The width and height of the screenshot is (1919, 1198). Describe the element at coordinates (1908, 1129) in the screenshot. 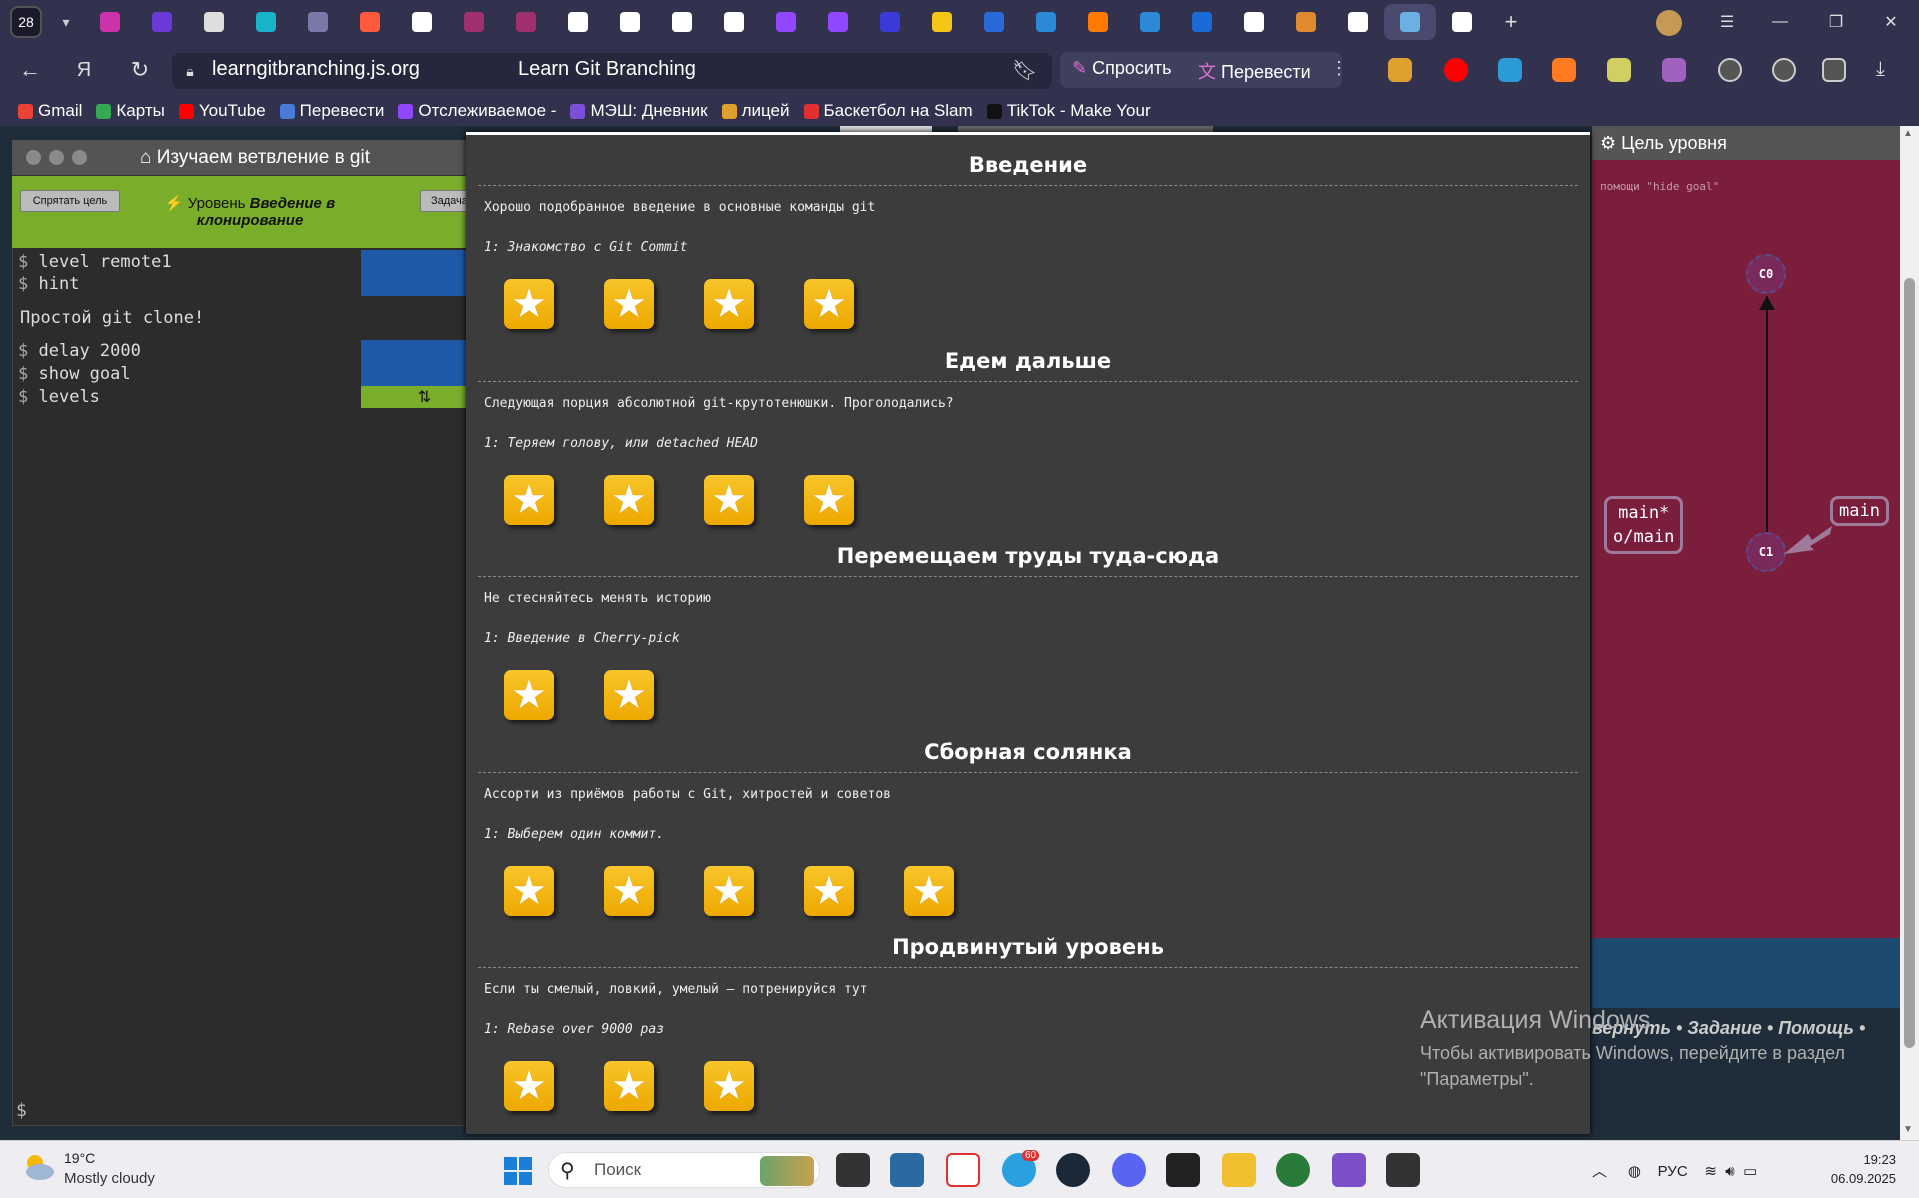

I see `scroll-down-icon: ▼` at that location.